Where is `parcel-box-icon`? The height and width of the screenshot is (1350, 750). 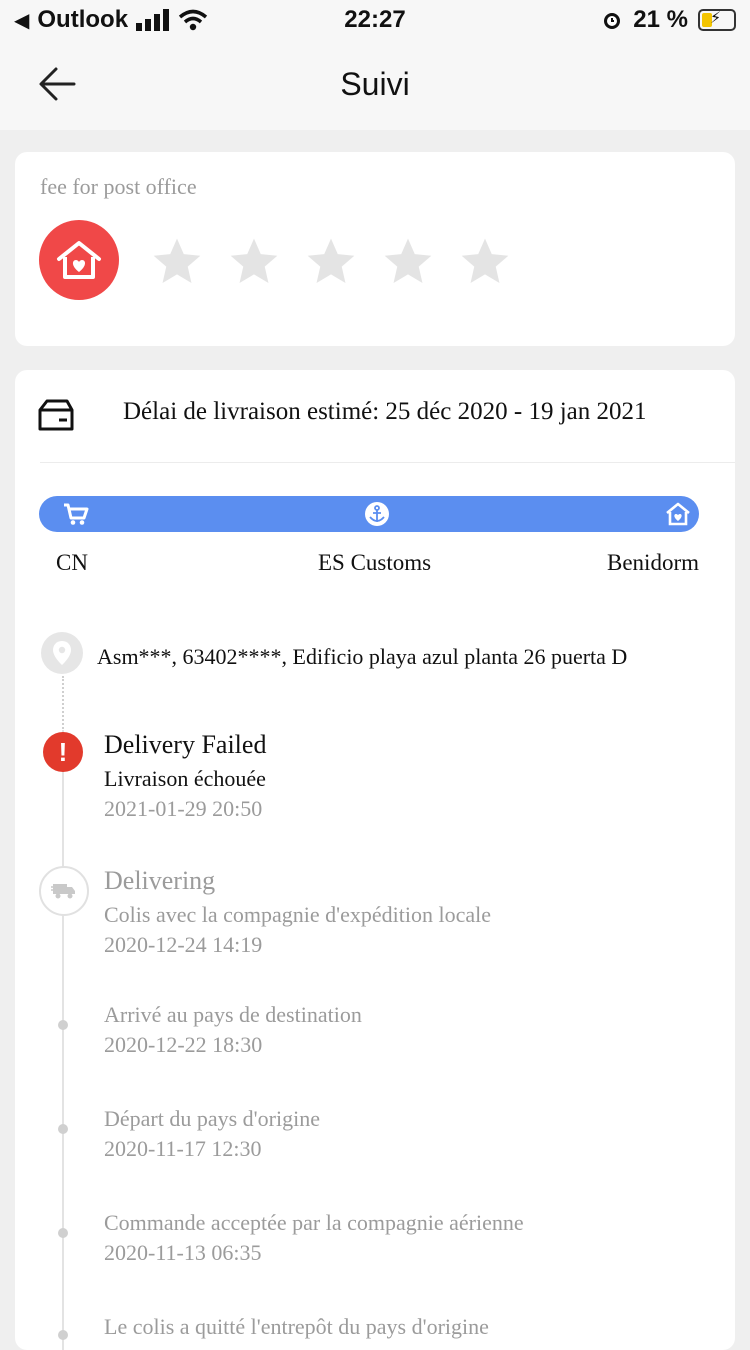 parcel-box-icon is located at coordinates (56, 415).